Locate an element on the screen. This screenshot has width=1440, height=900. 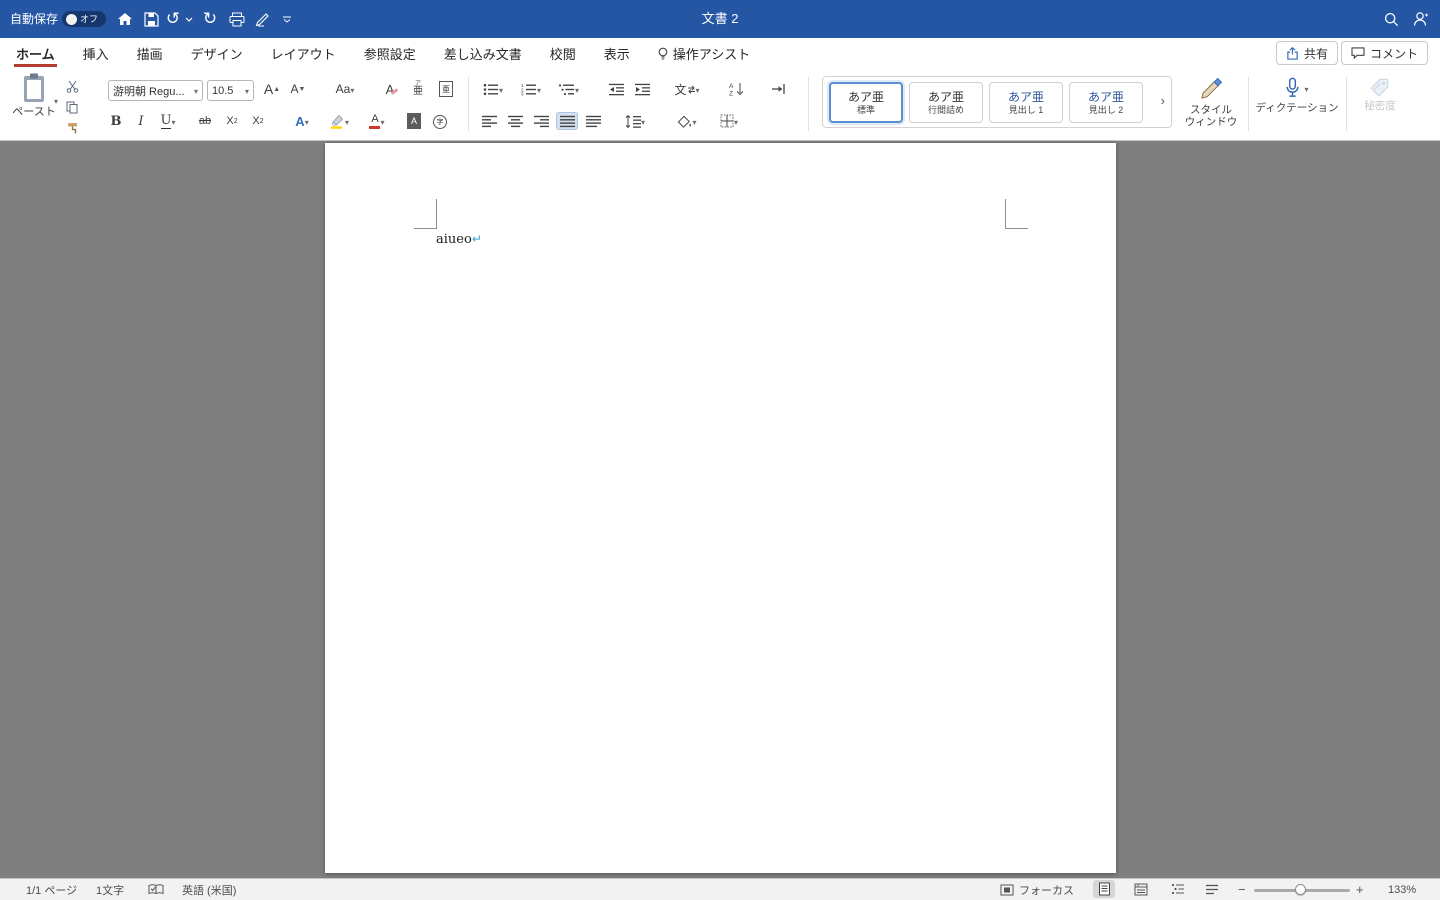
shading-button is located at coordinates (687, 121).